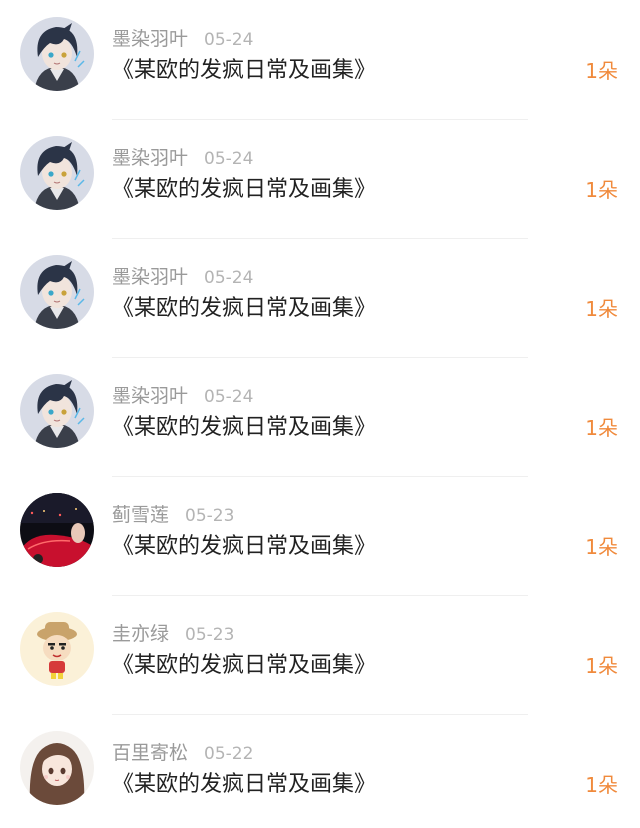 The height and width of the screenshot is (828, 640). I want to click on item-meta: 圭亦绿 05-23, so click(173, 634).